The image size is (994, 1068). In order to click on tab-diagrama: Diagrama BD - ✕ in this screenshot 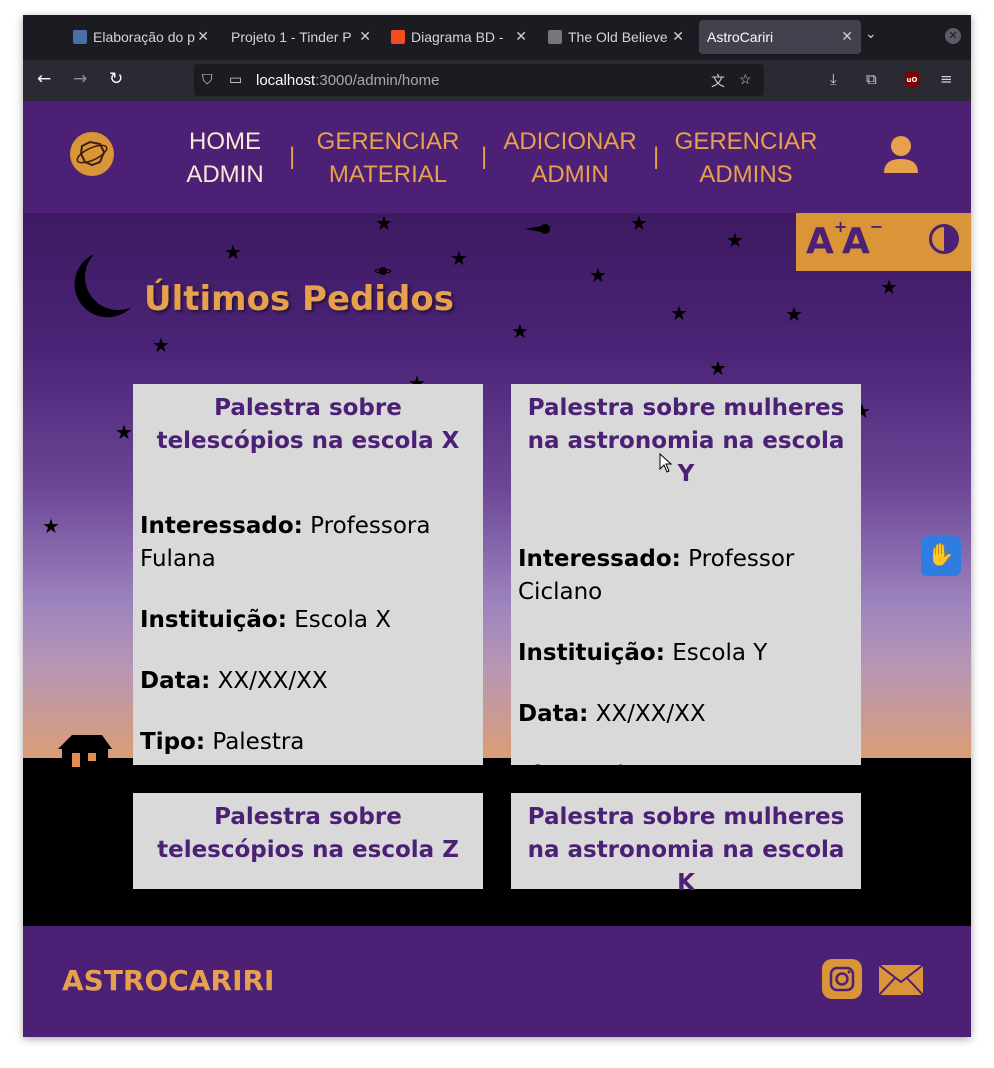, I will do `click(460, 37)`.